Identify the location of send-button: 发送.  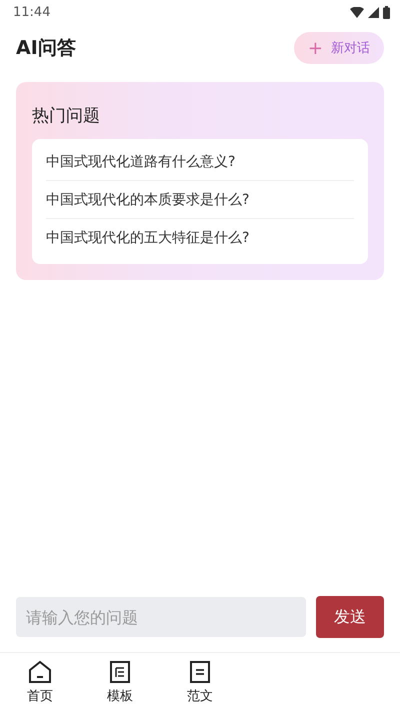
(350, 617).